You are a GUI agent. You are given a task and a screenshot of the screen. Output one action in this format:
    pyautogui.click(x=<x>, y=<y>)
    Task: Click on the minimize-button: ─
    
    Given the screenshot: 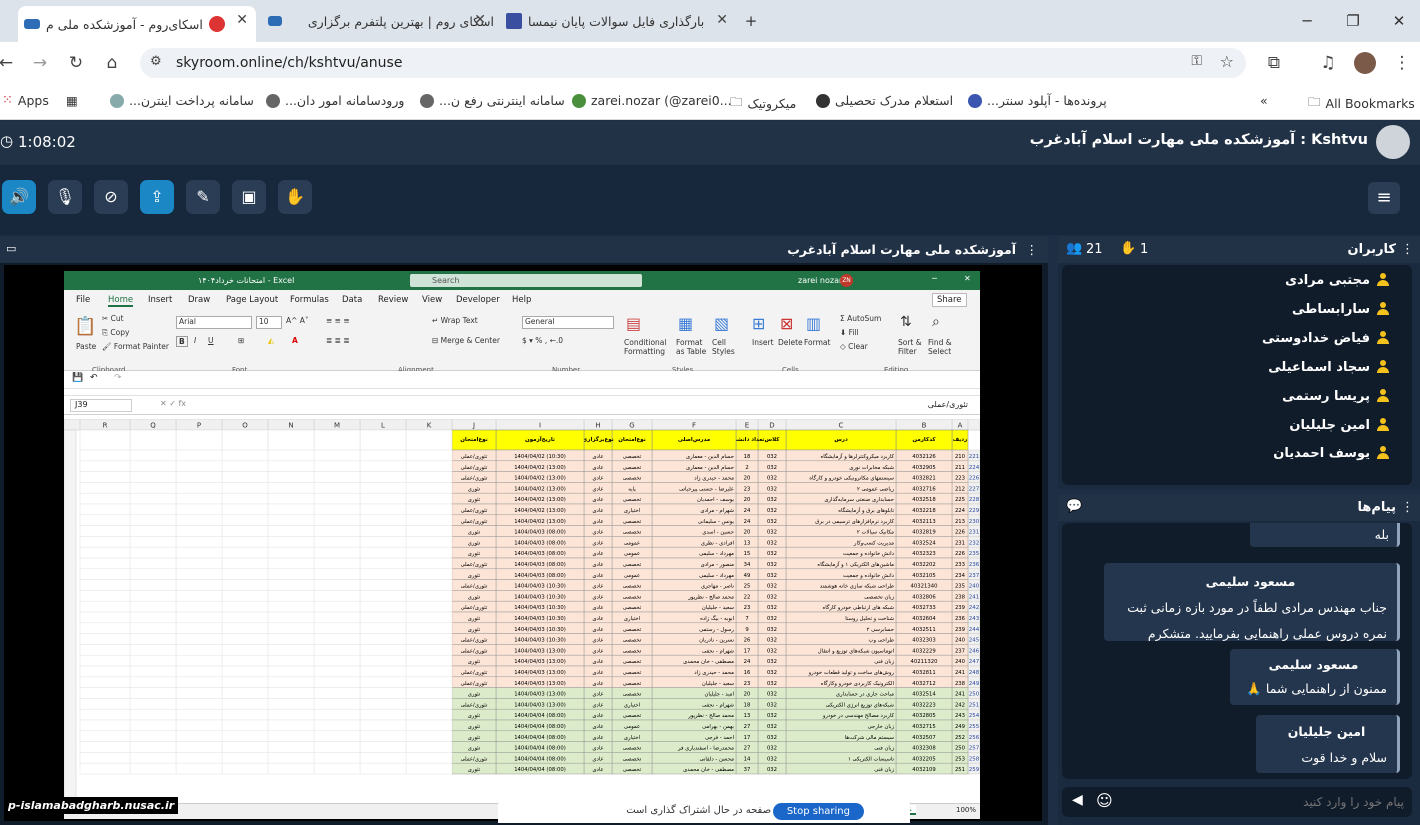 What is the action you would take?
    pyautogui.click(x=1307, y=21)
    